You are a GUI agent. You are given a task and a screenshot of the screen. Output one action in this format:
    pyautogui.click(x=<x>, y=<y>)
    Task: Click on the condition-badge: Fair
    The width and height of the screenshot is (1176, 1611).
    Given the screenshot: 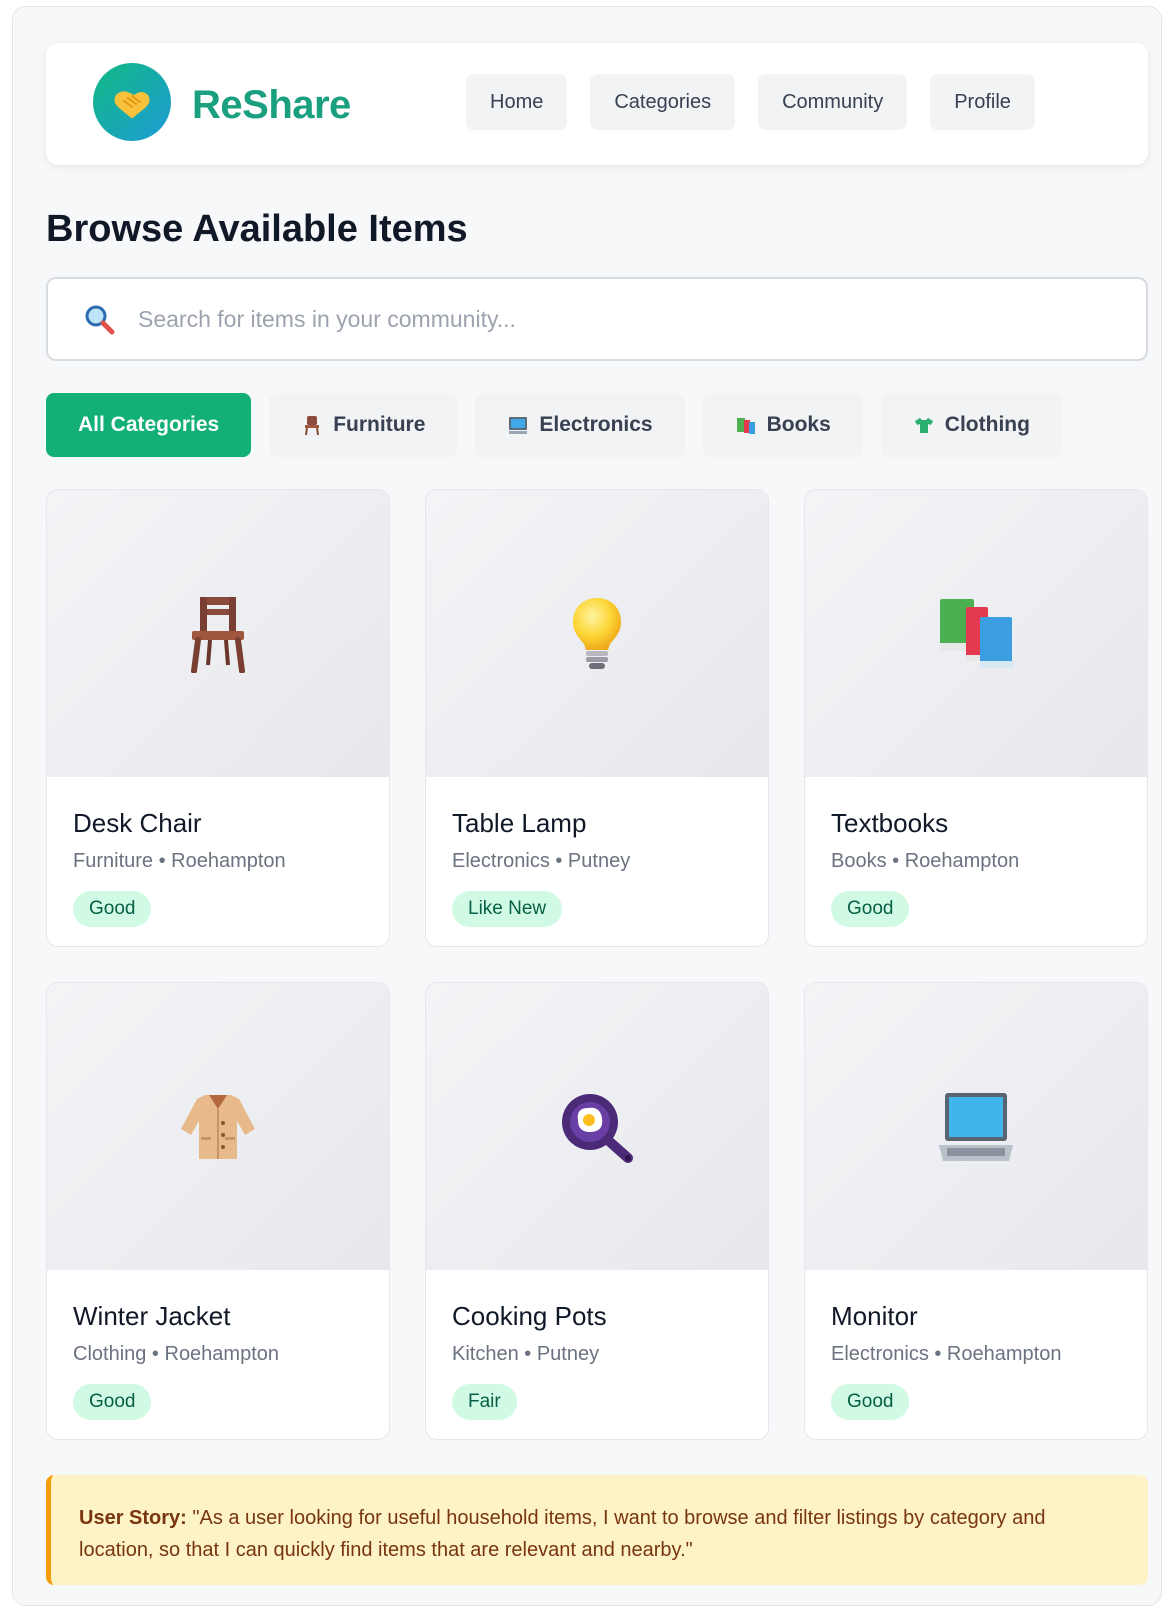 What is the action you would take?
    pyautogui.click(x=484, y=1402)
    